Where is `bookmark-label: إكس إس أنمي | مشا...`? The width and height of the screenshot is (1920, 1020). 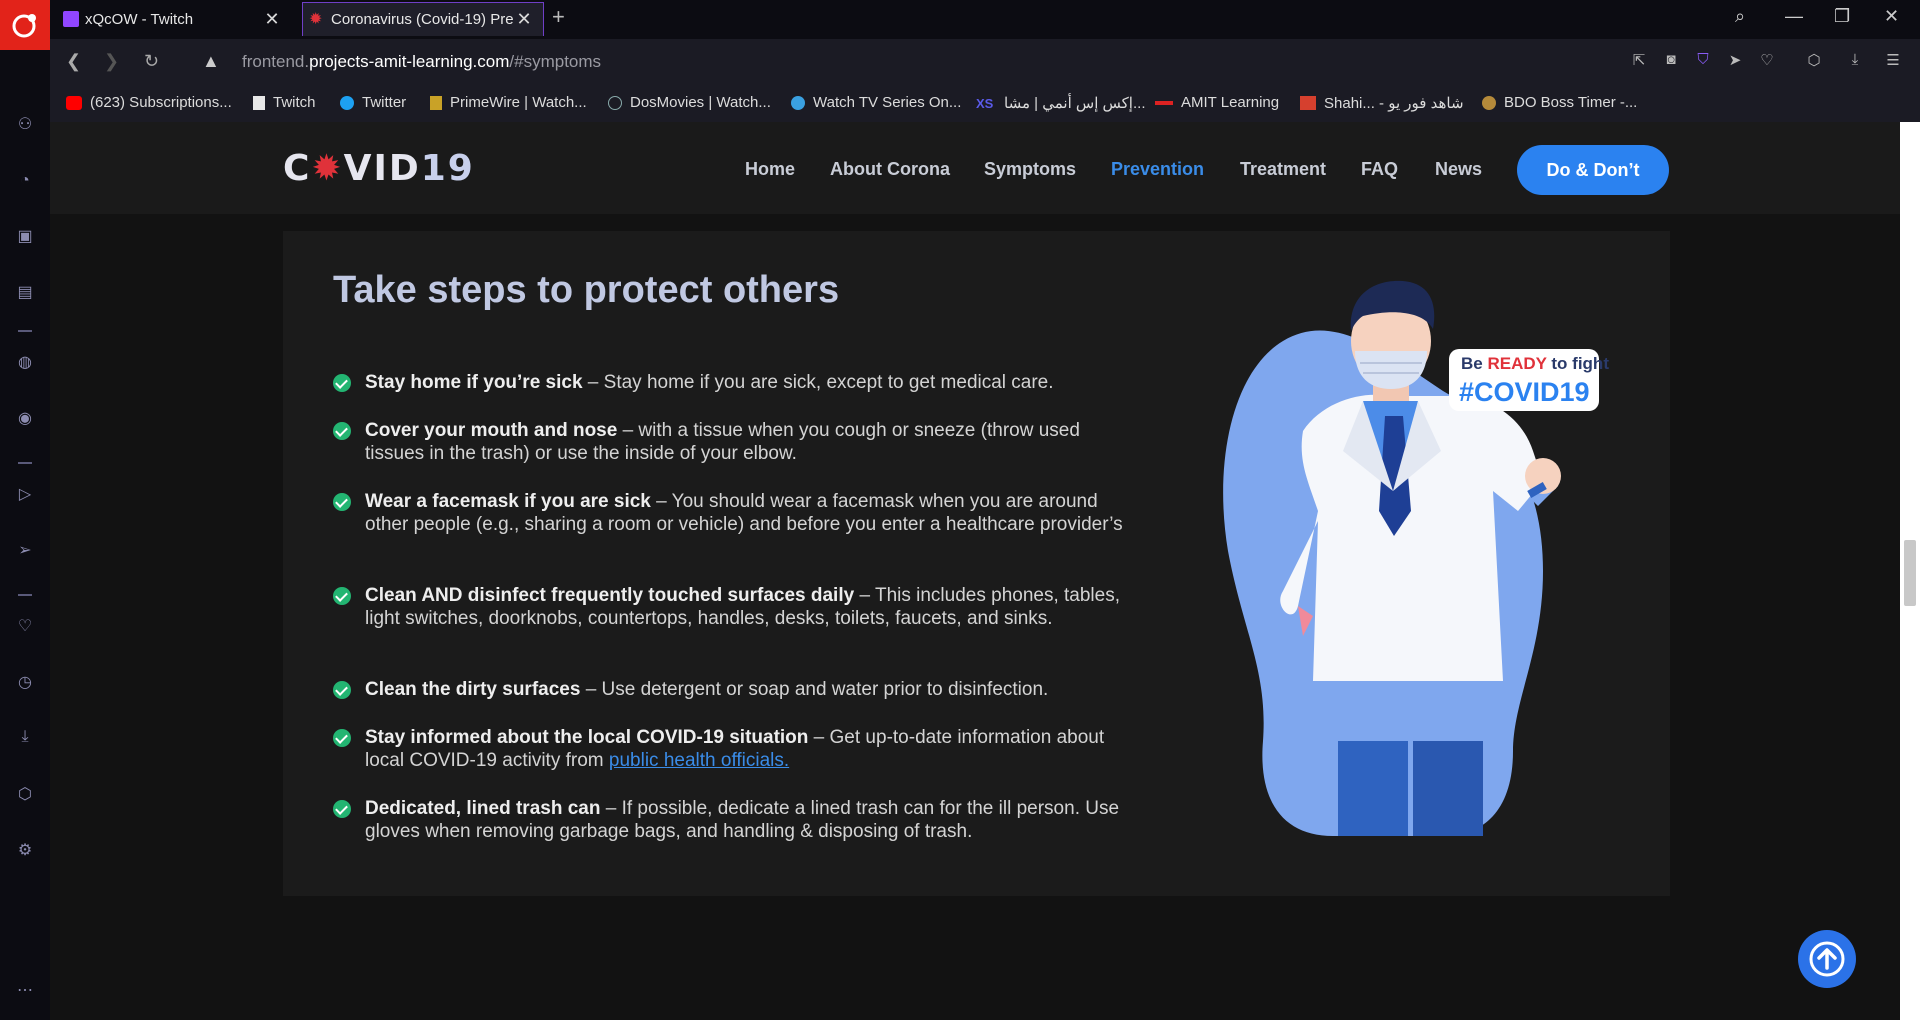
bookmark-label: إكس إس أنمي | مشا... is located at coordinates (1075, 103).